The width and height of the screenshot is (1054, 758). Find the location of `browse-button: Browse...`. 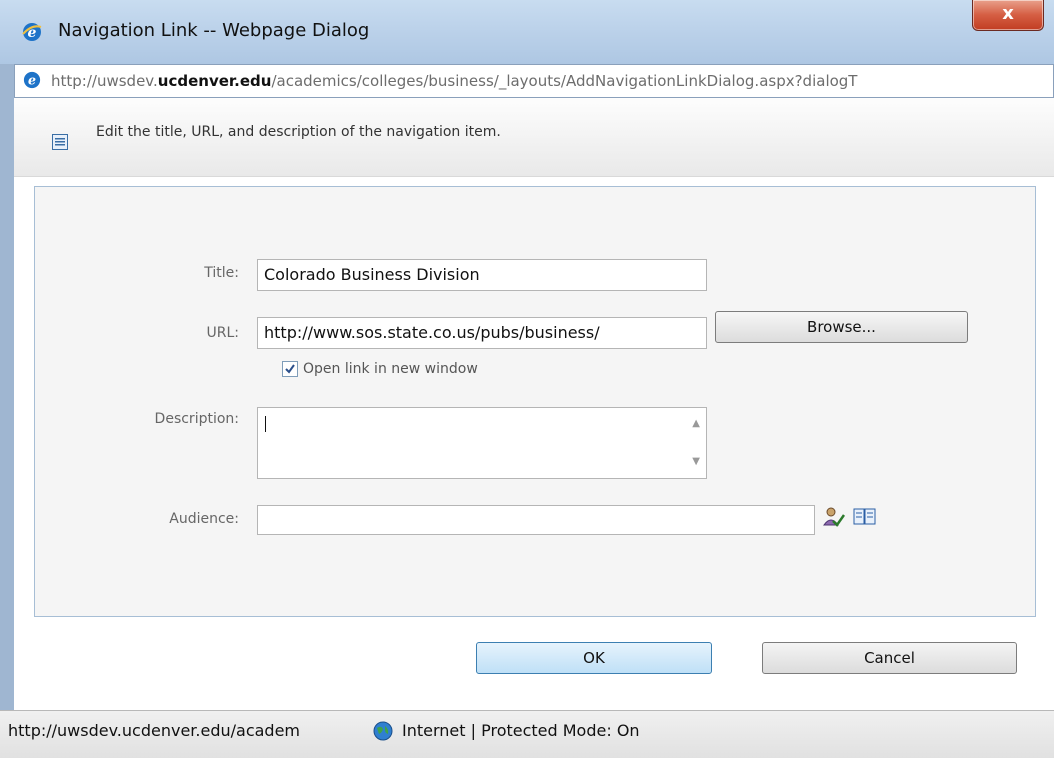

browse-button: Browse... is located at coordinates (841, 327).